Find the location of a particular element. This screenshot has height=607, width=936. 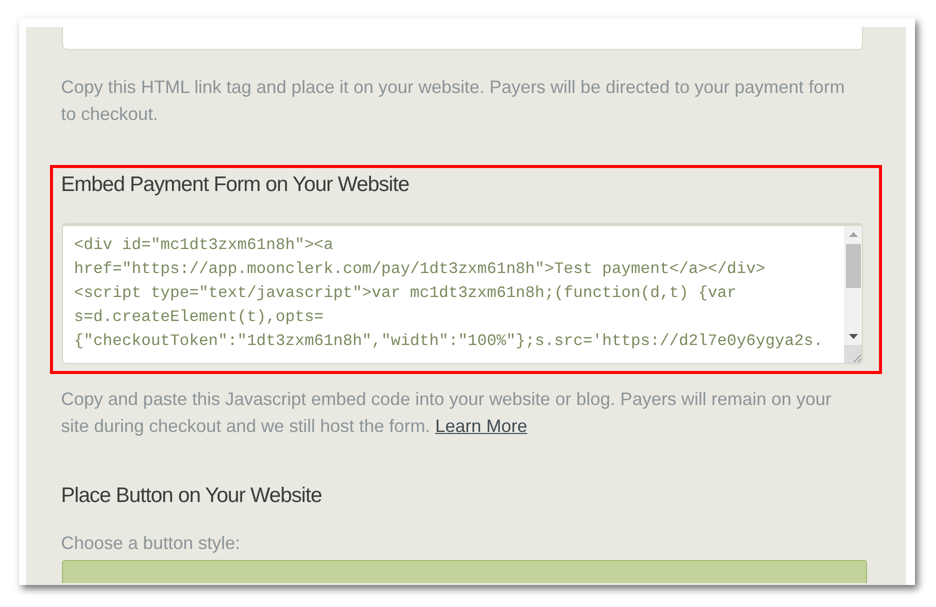

link-instructions: Copy this HTML link tag and place it on your website. Payers will be directed to your payment form to checkout. is located at coordinates (453, 101).